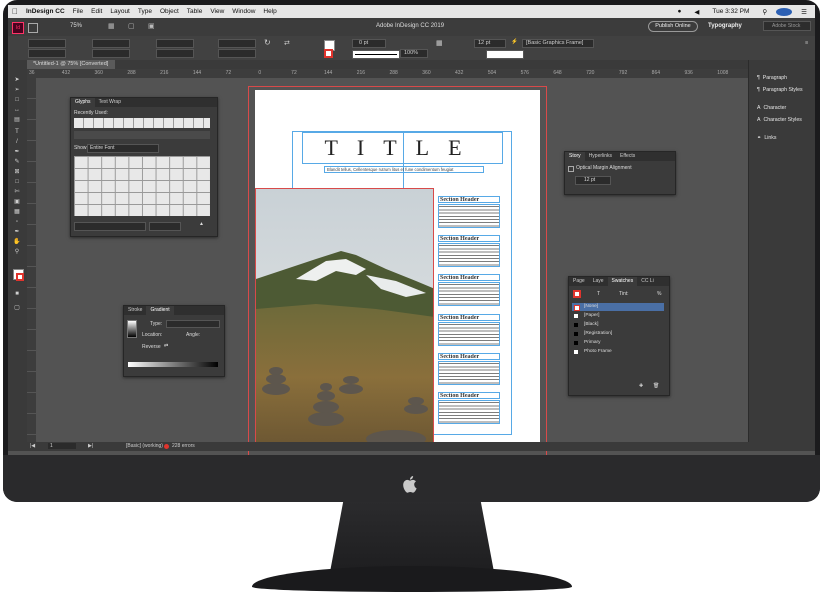 The height and width of the screenshot is (596, 823). What do you see at coordinates (17, 242) in the screenshot?
I see `hand-tool-icon: ✋` at bounding box center [17, 242].